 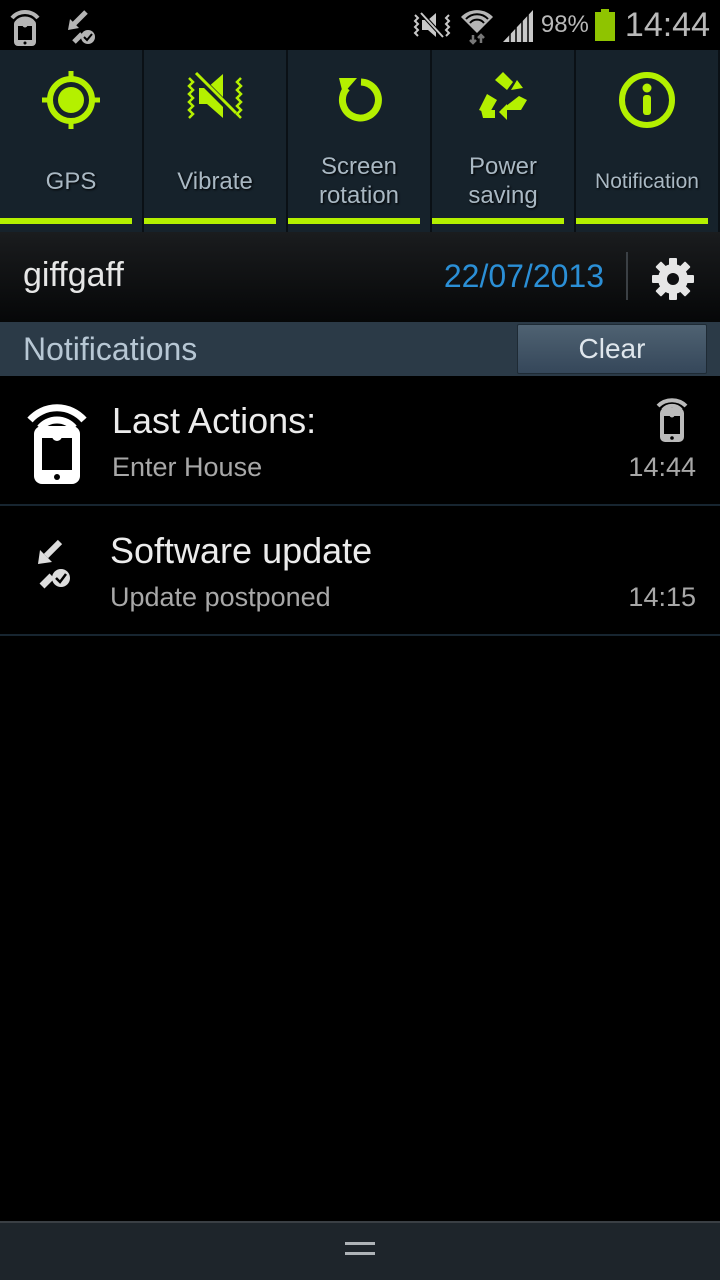 I want to click on recycle-icon, so click(x=503, y=96).